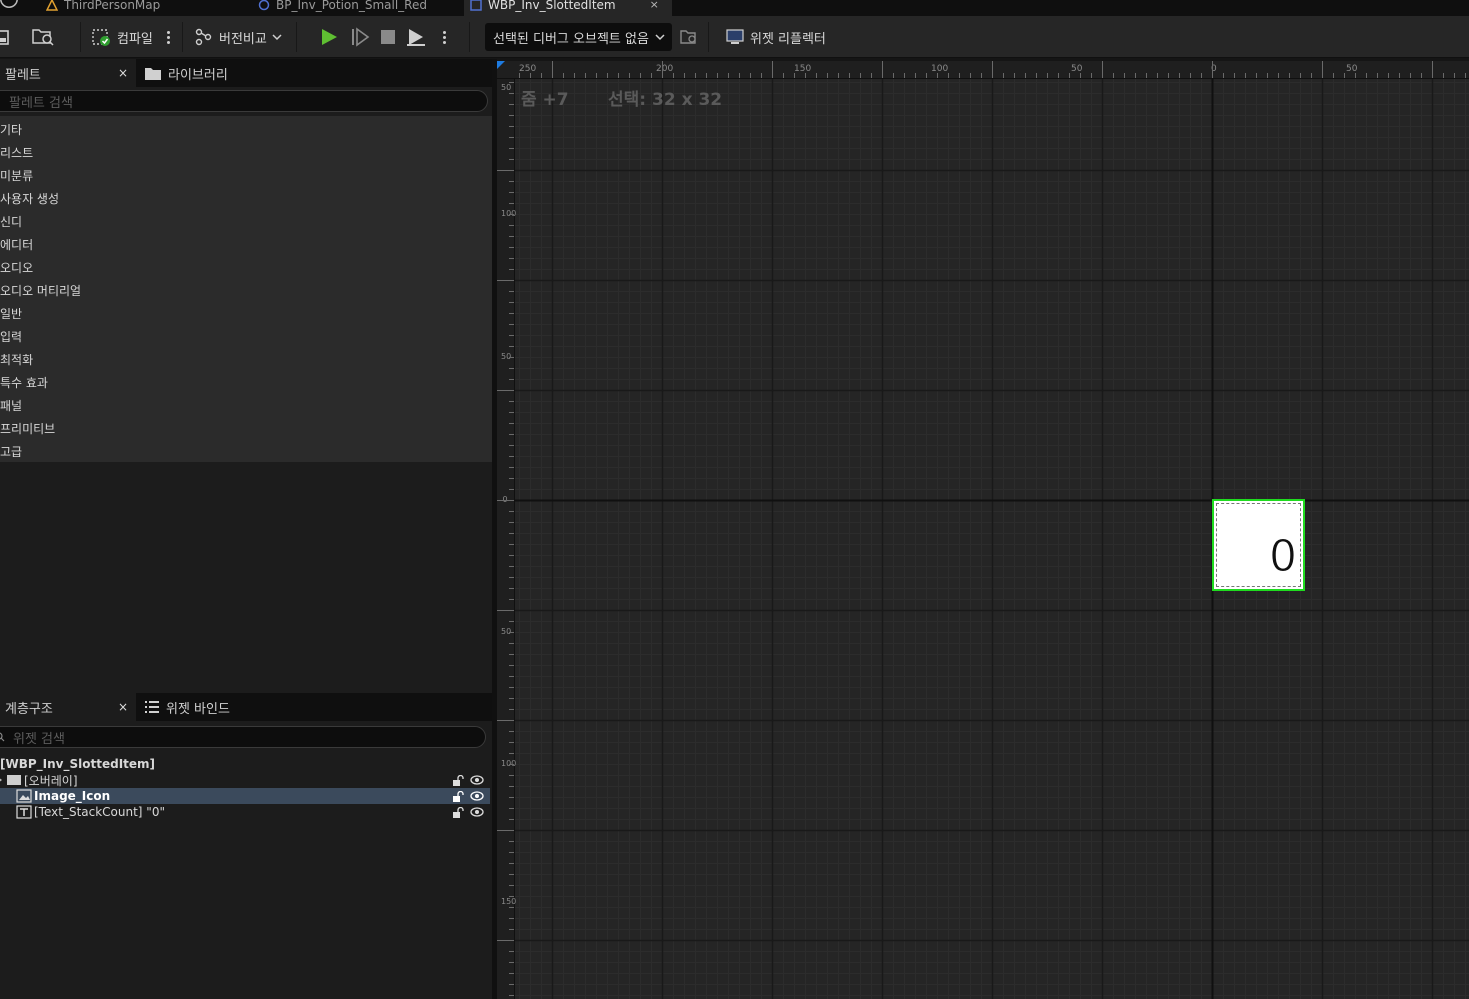  What do you see at coordinates (329, 37) in the screenshot?
I see `play-button` at bounding box center [329, 37].